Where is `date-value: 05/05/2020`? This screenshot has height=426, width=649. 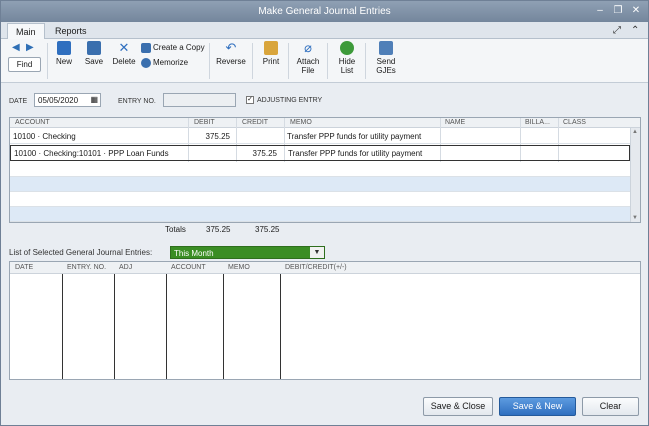 date-value: 05/05/2020 is located at coordinates (58, 100).